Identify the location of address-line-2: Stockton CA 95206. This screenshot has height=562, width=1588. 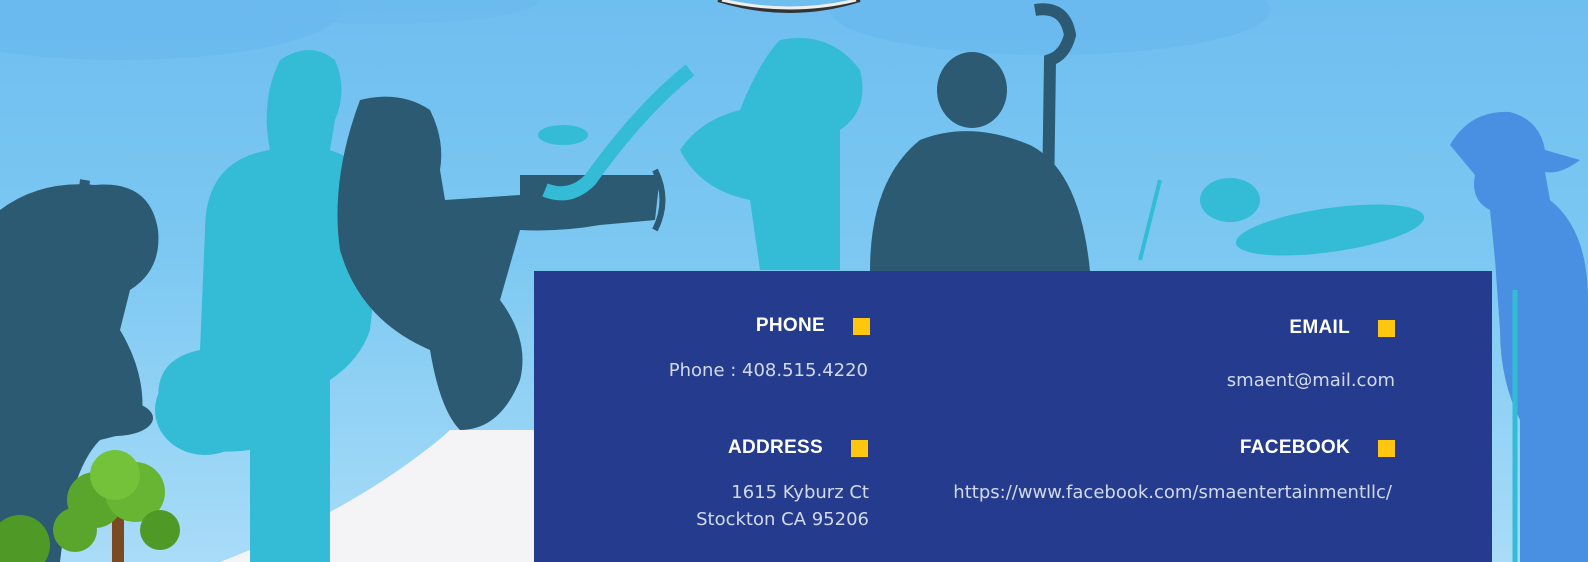
(782, 519).